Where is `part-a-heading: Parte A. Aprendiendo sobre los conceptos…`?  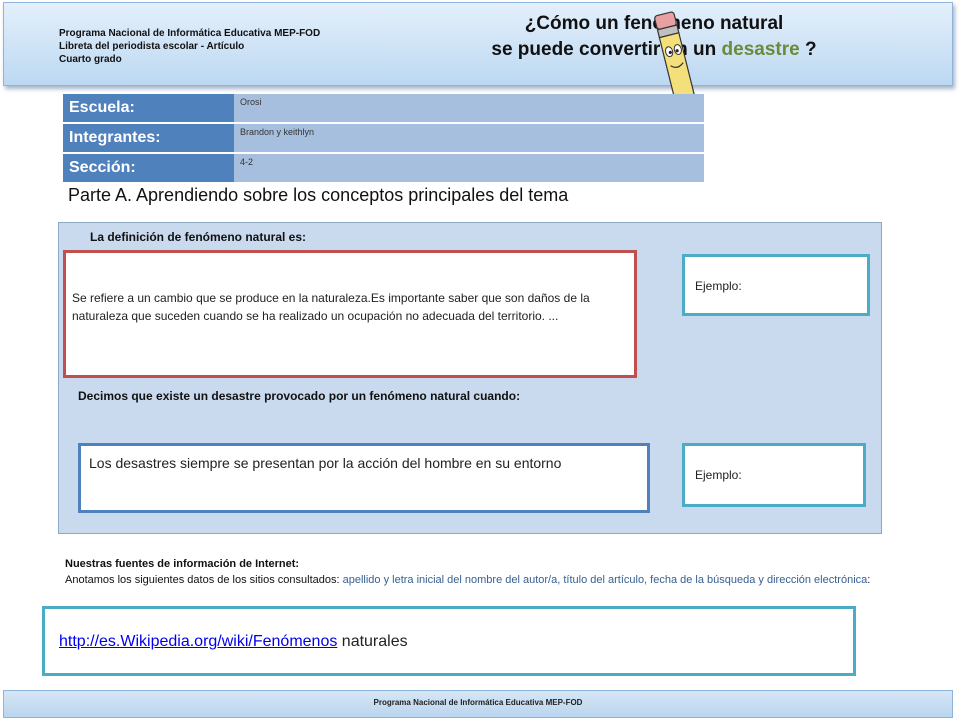 part-a-heading: Parte A. Aprendiendo sobre los conceptos… is located at coordinates (318, 195).